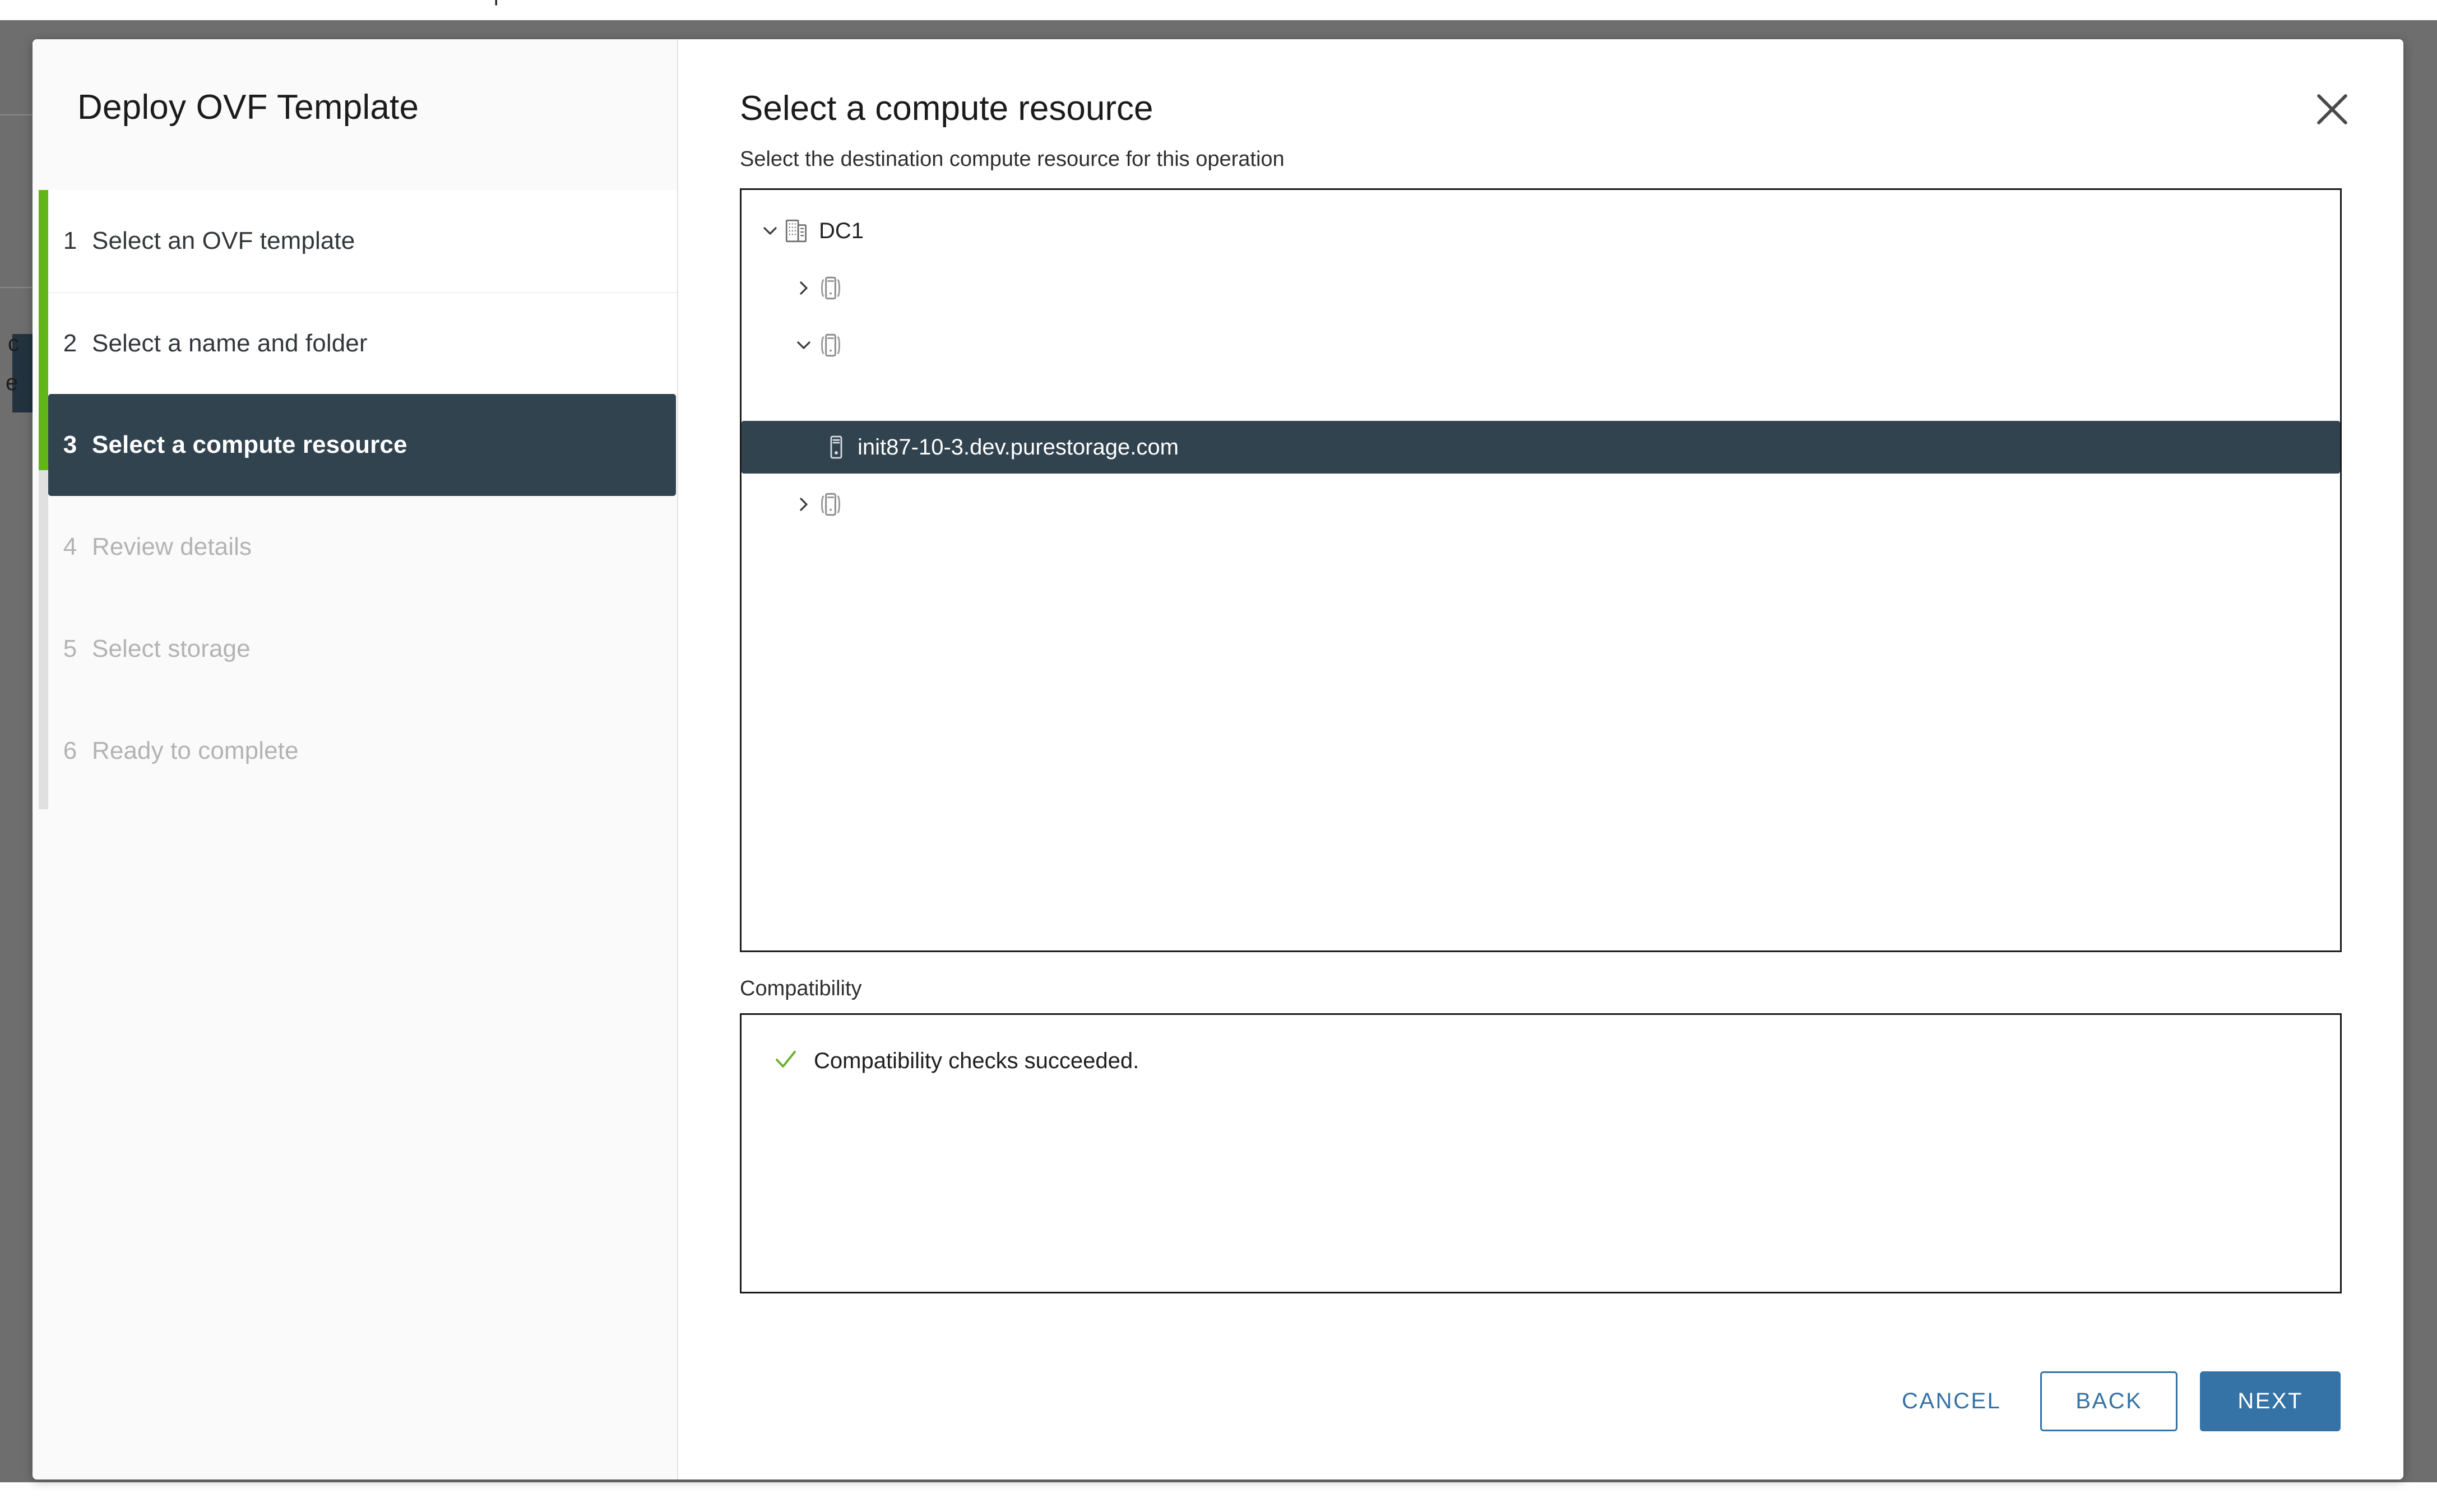 Image resolution: width=2437 pixels, height=1512 pixels. Describe the element at coordinates (362, 649) in the screenshot. I see `sidebar-step-5: 5 Select storage` at that location.